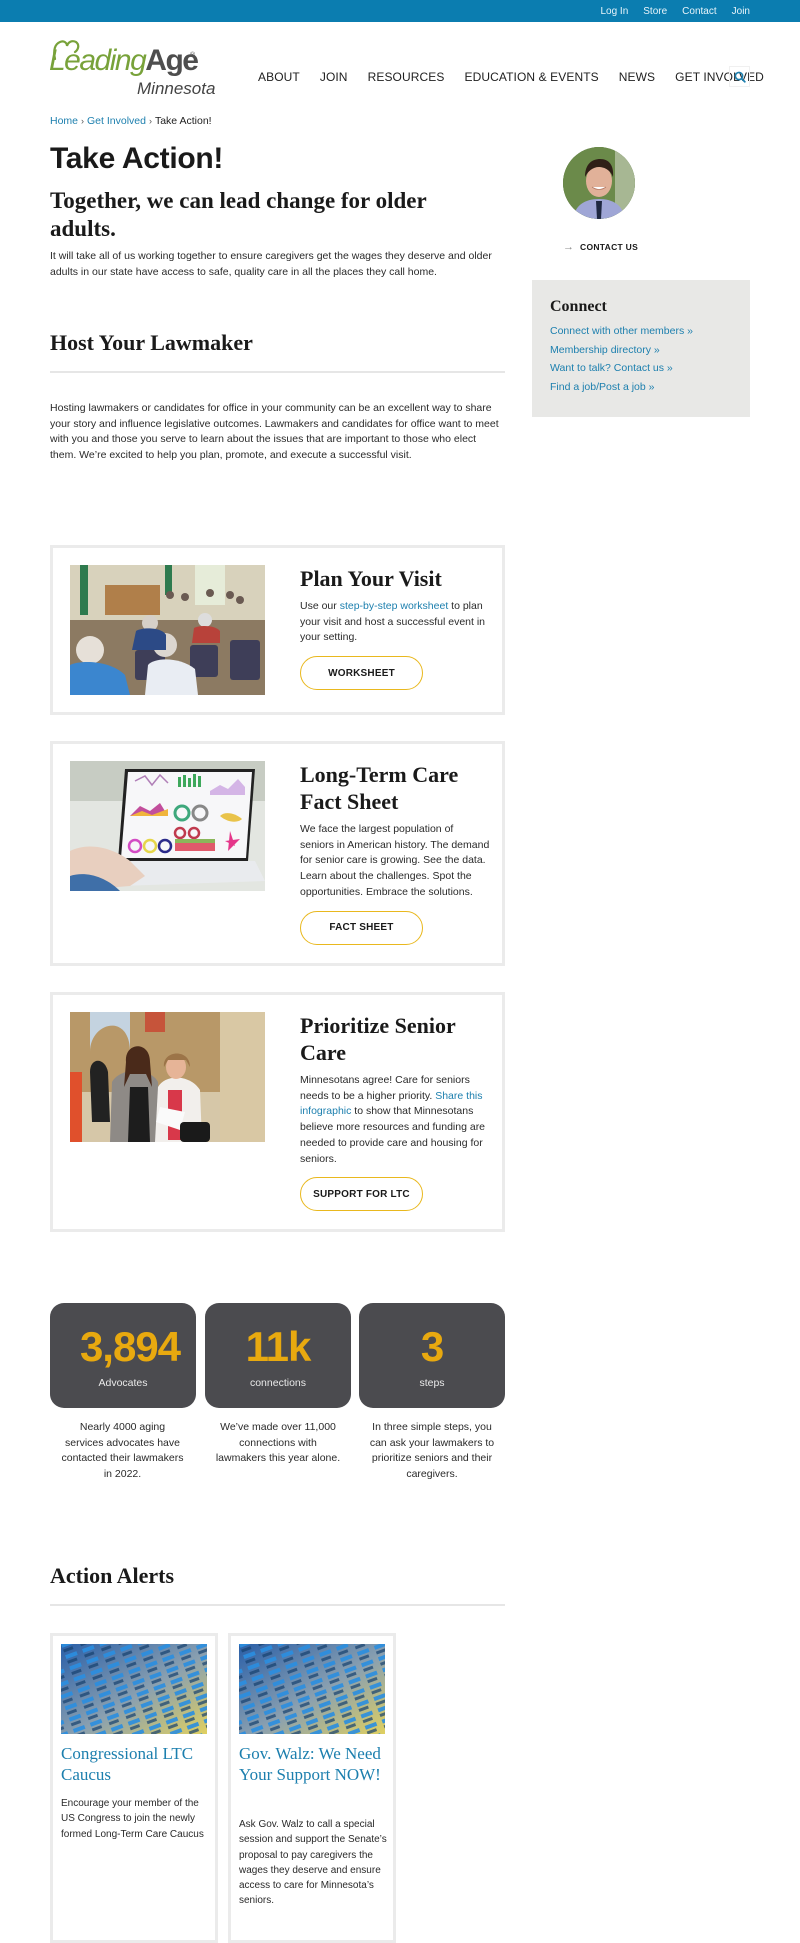 The height and width of the screenshot is (1943, 800). I want to click on breadcrumb-current: Take Action!, so click(183, 121).